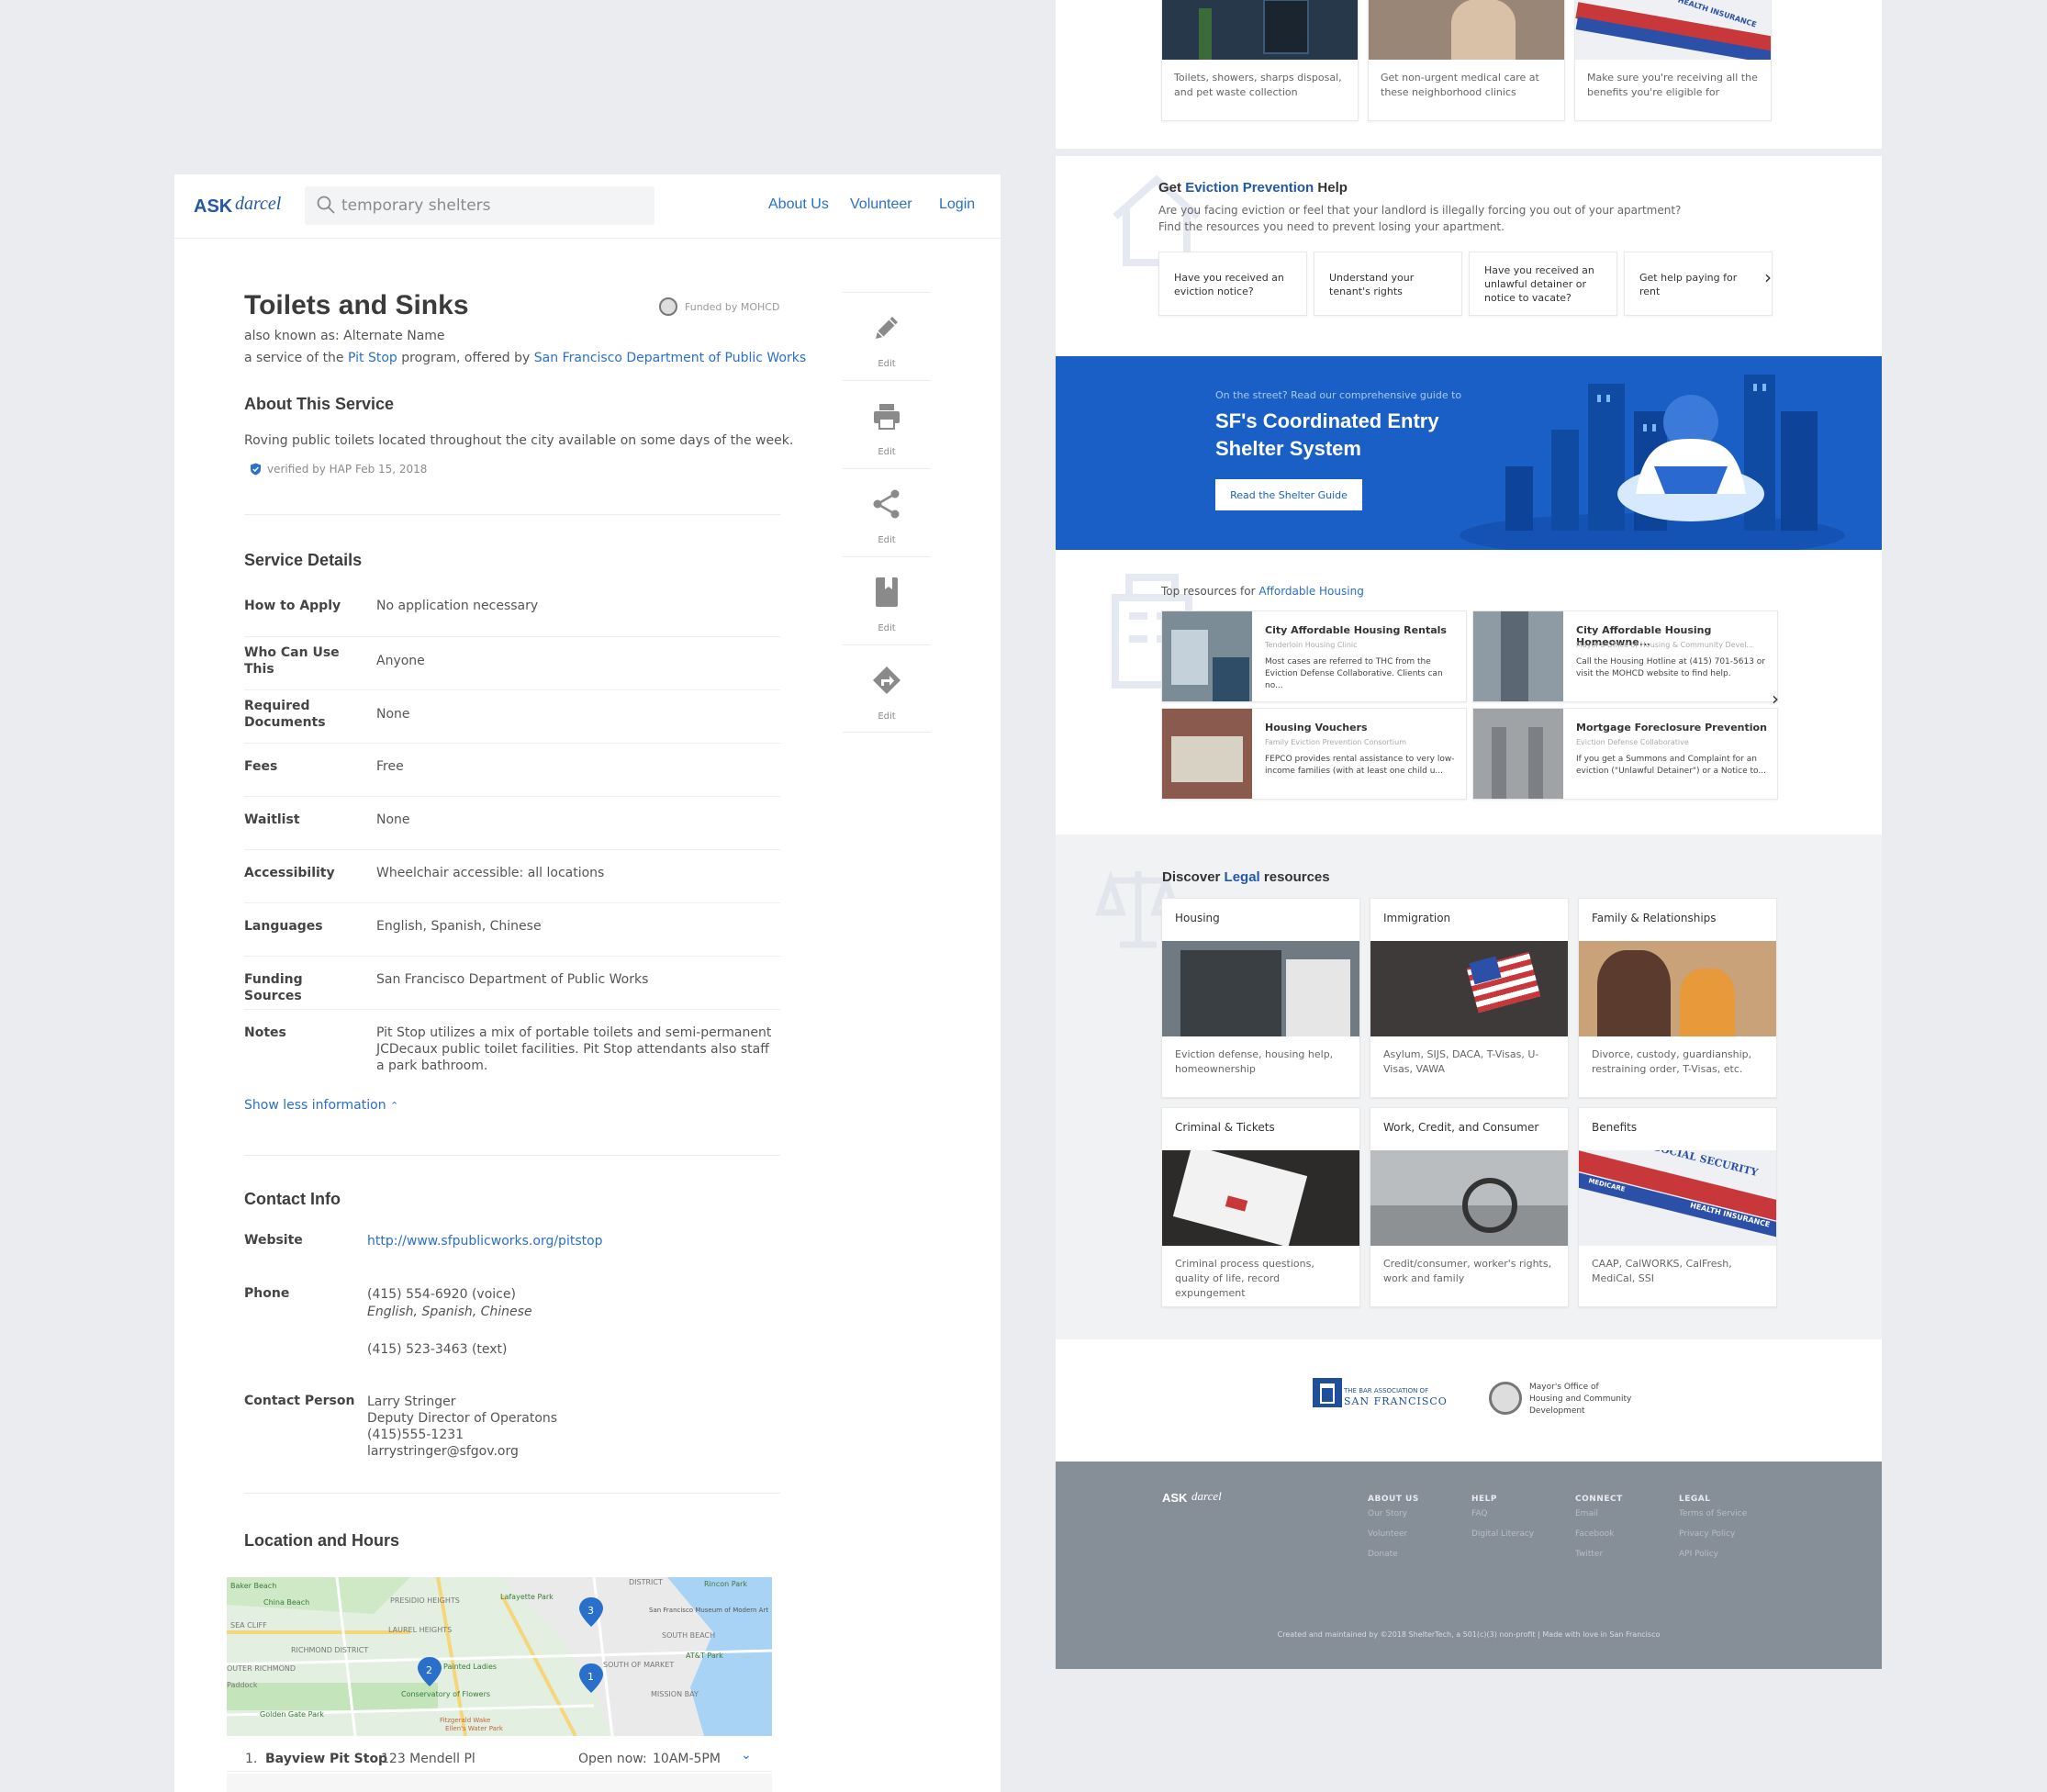 The image size is (2047, 1792). I want to click on mother-shape, so click(1634, 993).